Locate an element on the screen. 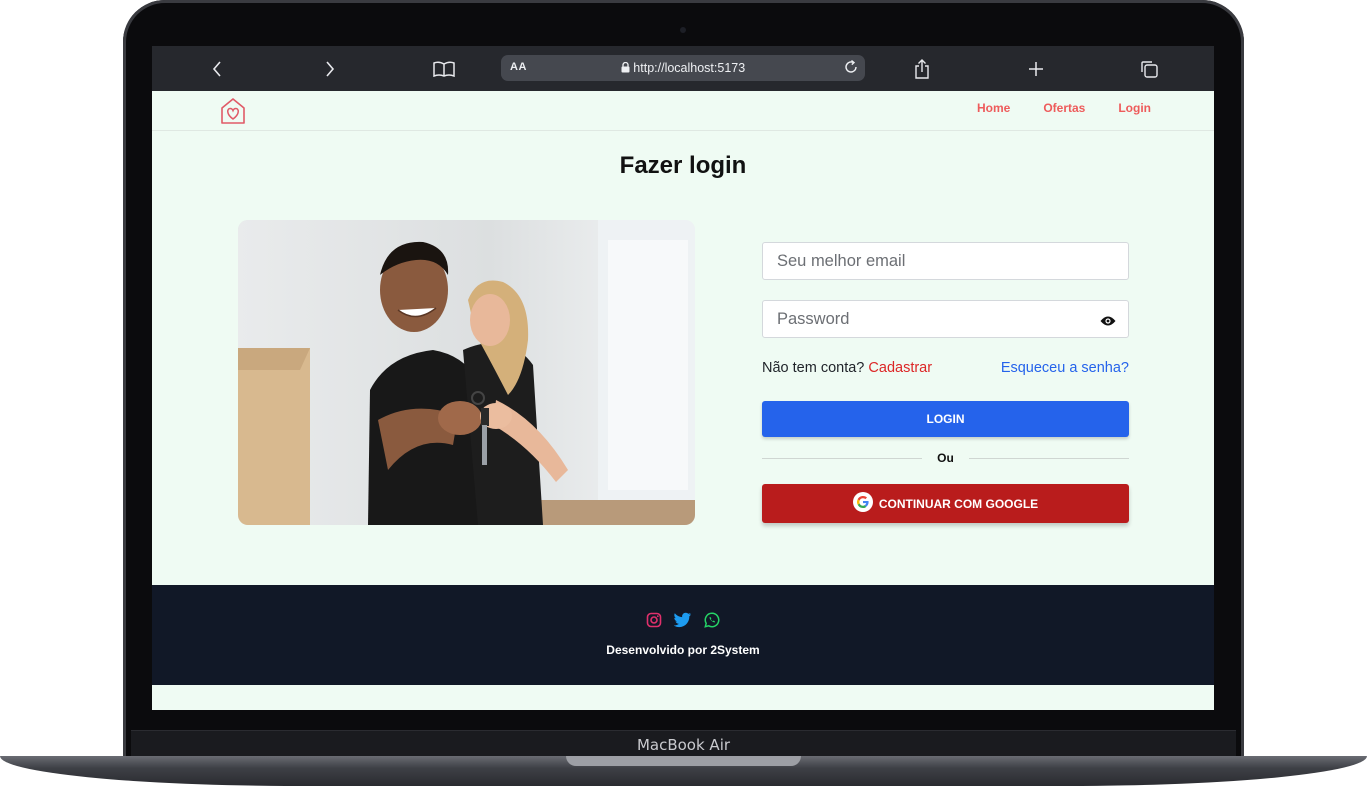 The height and width of the screenshot is (786, 1367). camera-dot is located at coordinates (683, 30).